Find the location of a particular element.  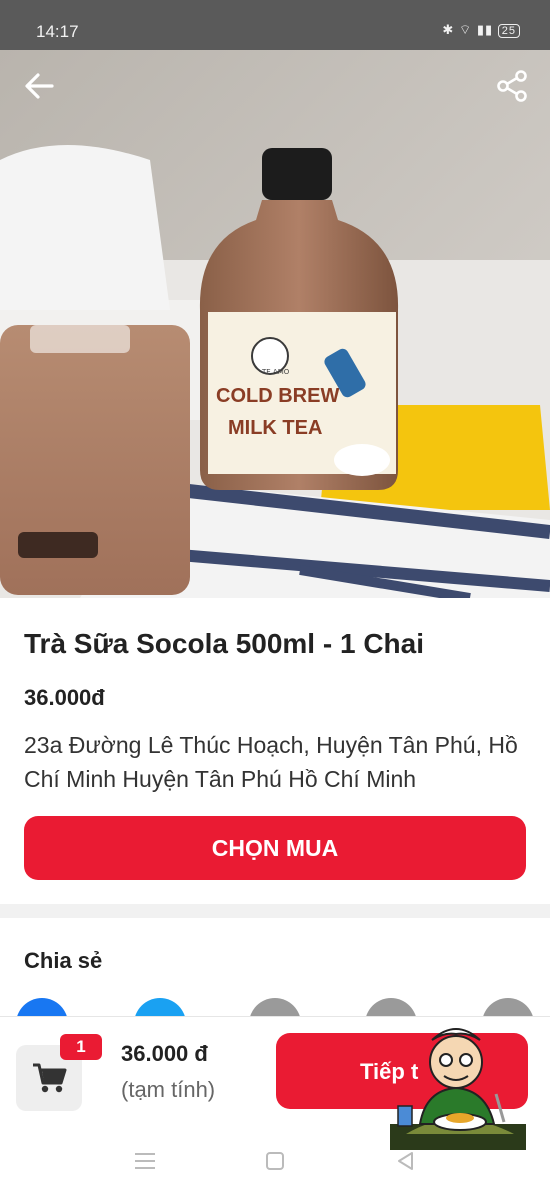

home-icon is located at coordinates (275, 1161).